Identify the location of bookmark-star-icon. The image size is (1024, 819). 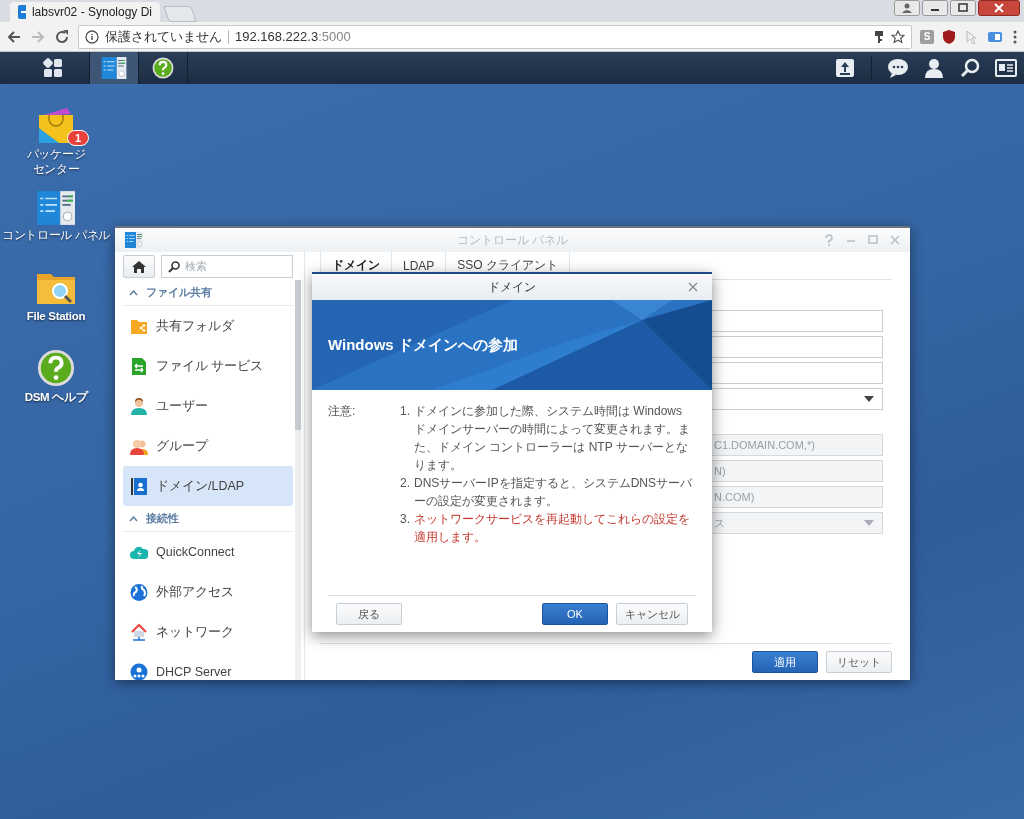
(898, 36).